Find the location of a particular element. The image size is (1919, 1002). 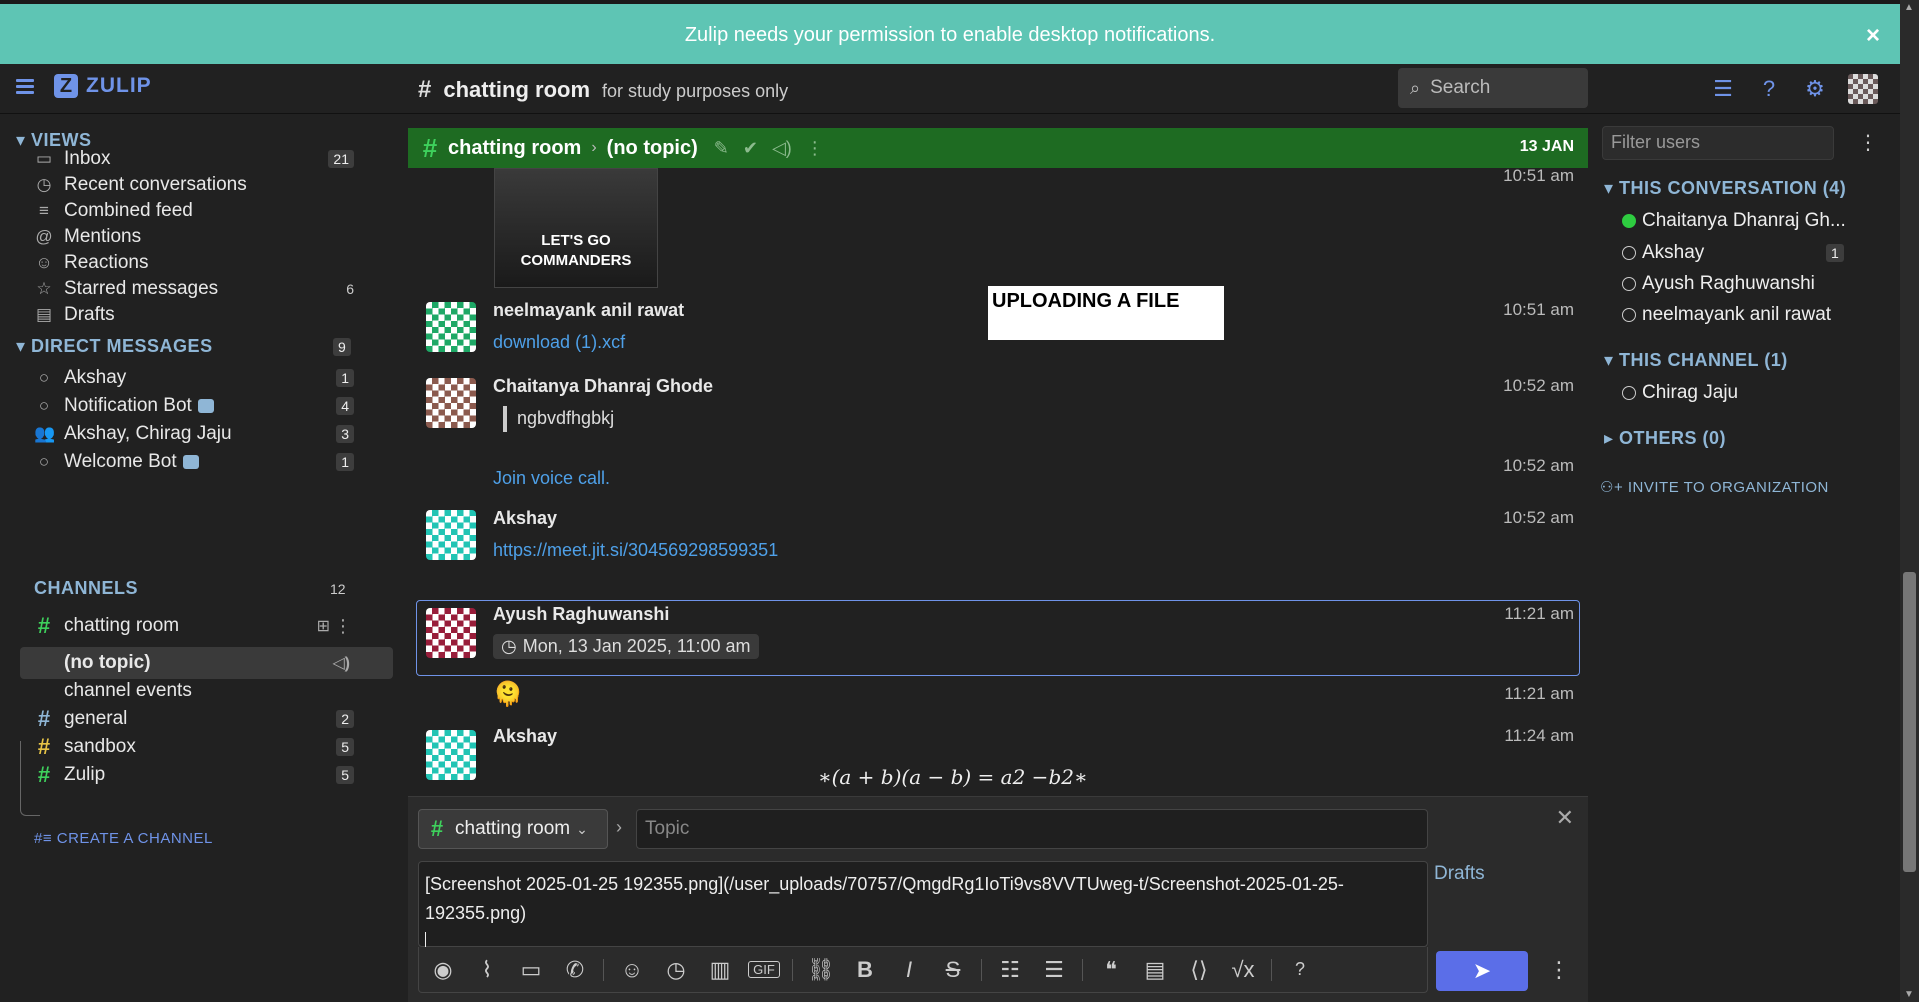

create-channel-link: #≡ CREATE A CHANNEL is located at coordinates (123, 838).